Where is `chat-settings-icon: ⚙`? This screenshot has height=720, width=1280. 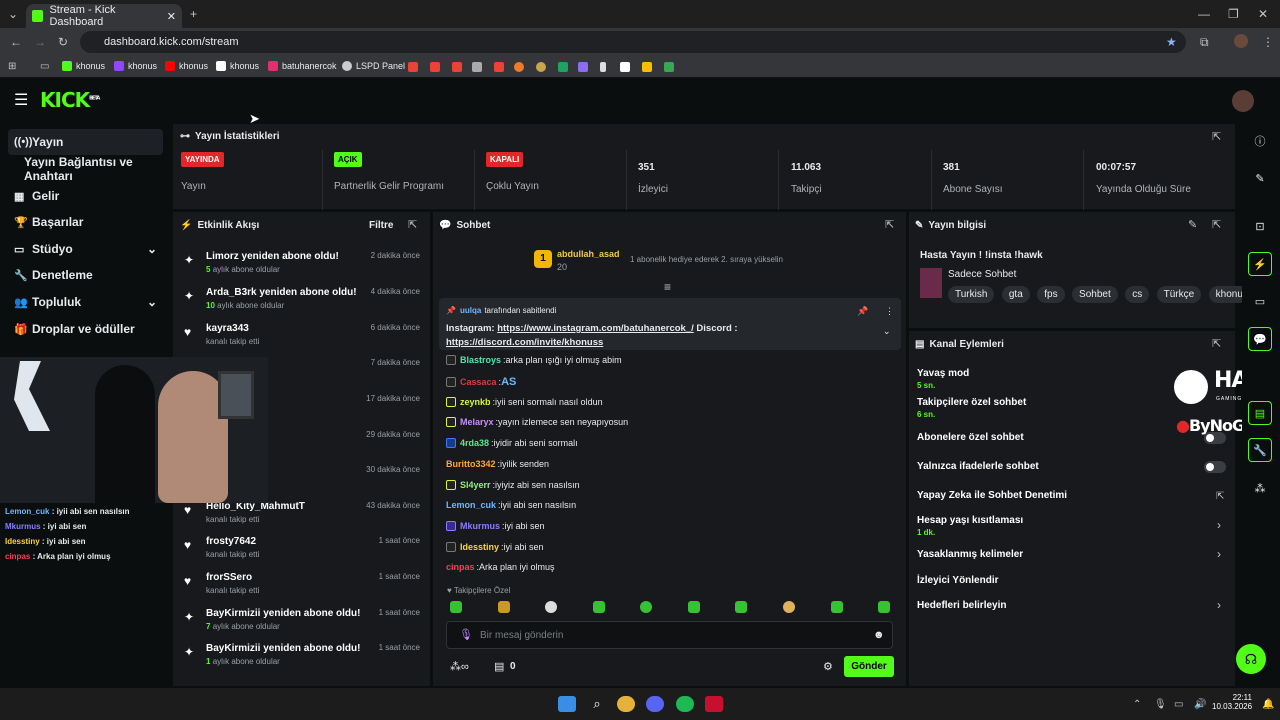
chat-settings-icon: ⚙ is located at coordinates (828, 666).